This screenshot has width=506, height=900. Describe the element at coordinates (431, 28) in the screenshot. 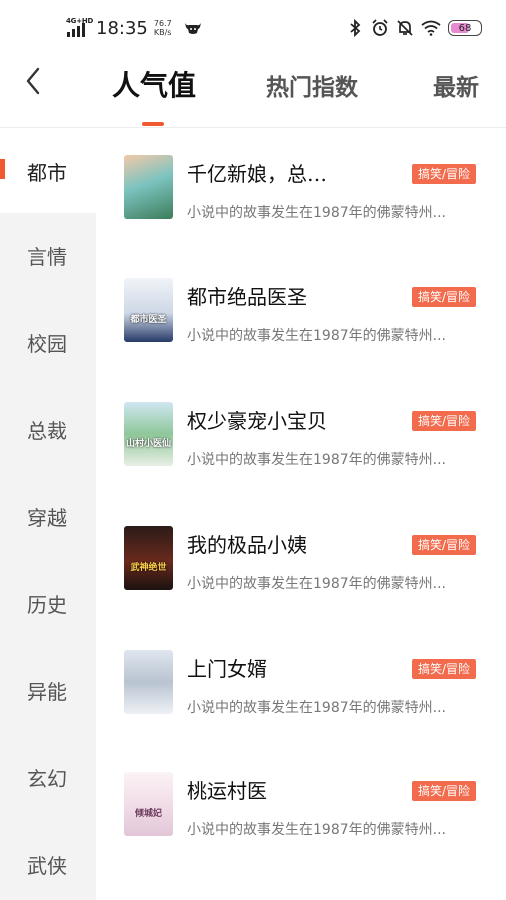

I see `wifi-icon` at that location.